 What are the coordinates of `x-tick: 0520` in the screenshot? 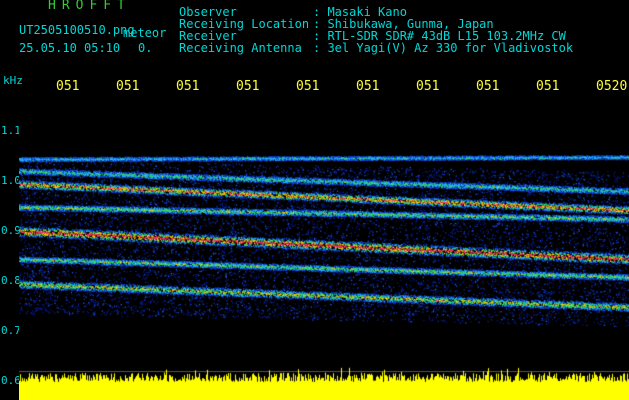 It's located at (612, 86).